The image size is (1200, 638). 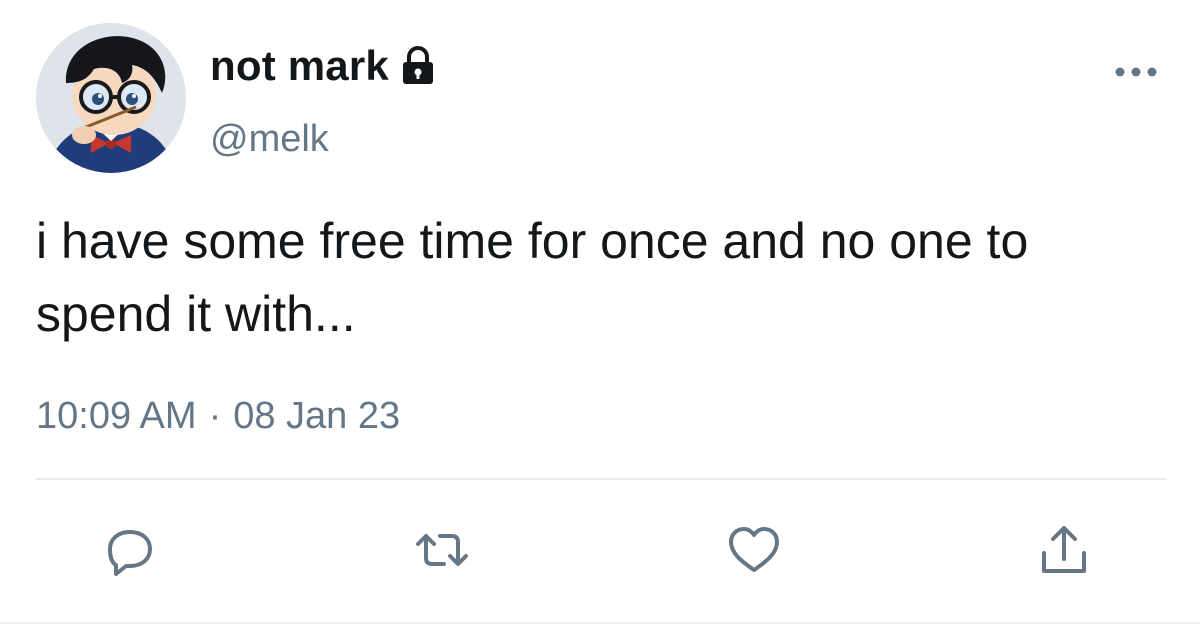 I want to click on lock-icon, so click(x=418, y=66).